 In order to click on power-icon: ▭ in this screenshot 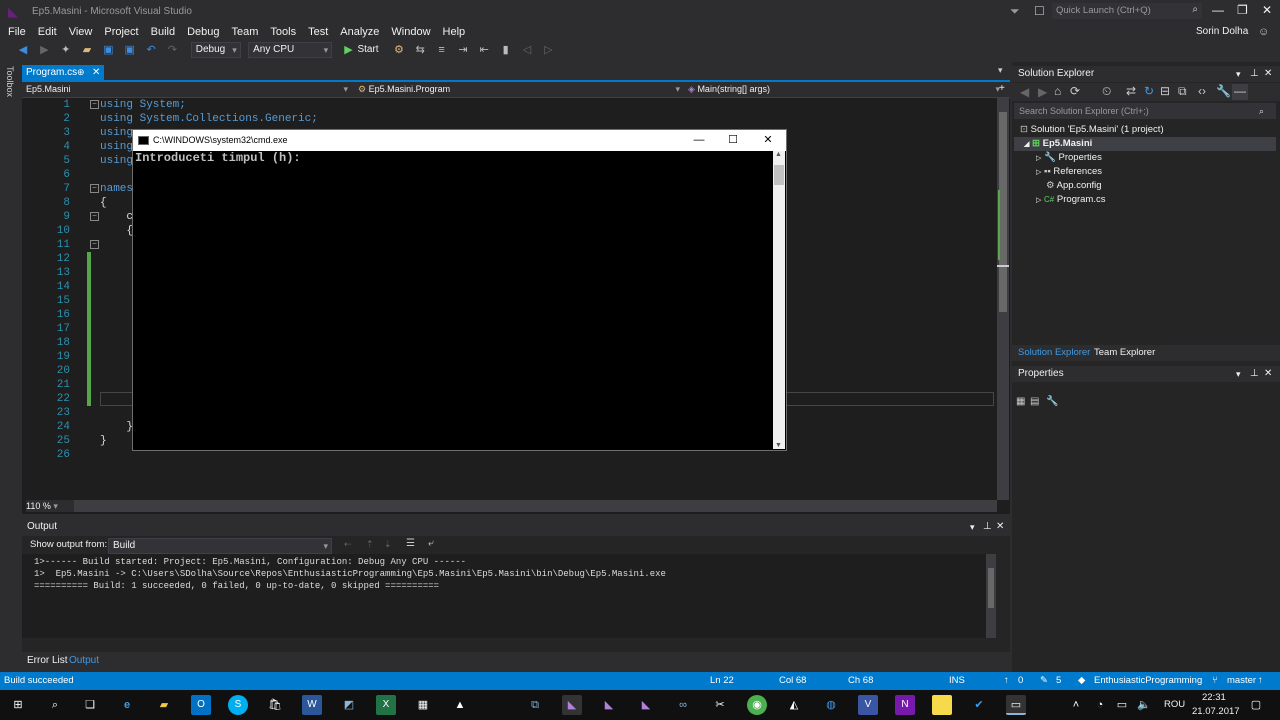, I will do `click(1122, 705)`.